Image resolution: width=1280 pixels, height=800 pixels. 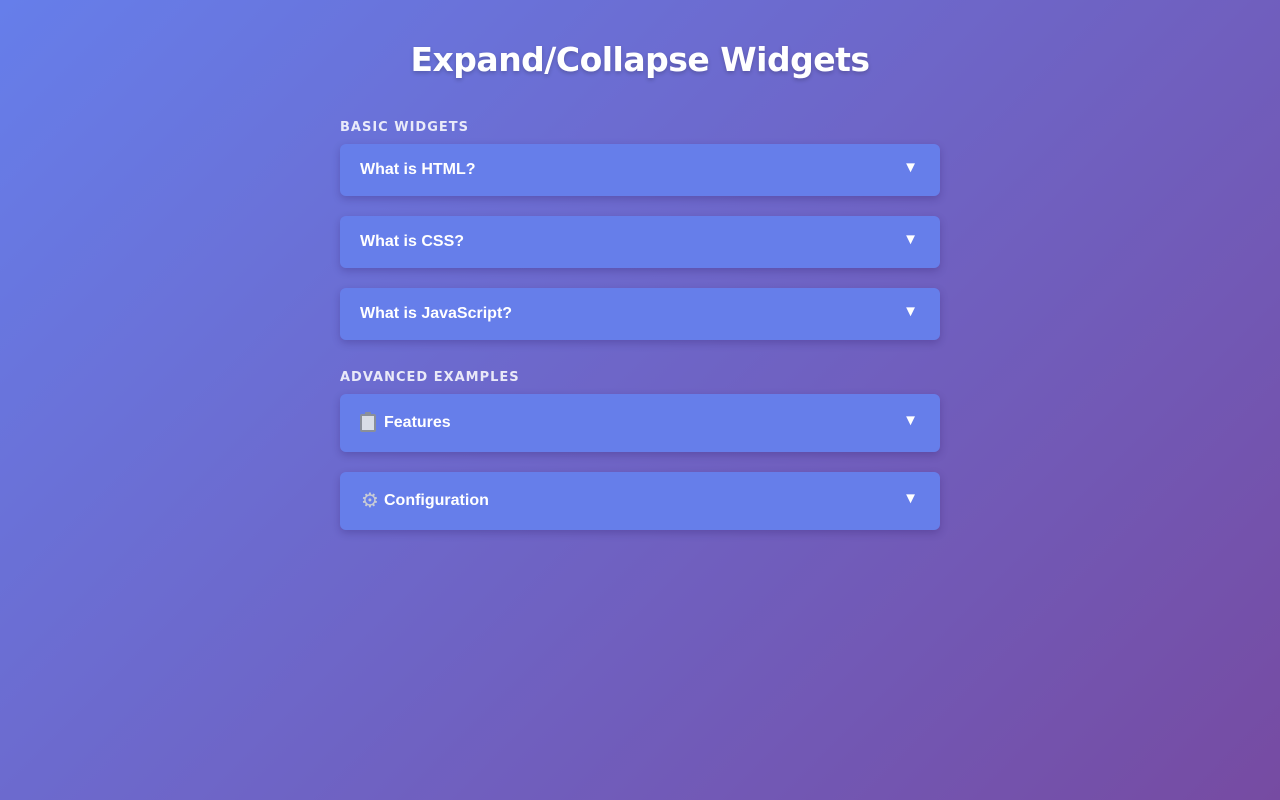 I want to click on section-title-basic: Basic Widgets, so click(x=404, y=127).